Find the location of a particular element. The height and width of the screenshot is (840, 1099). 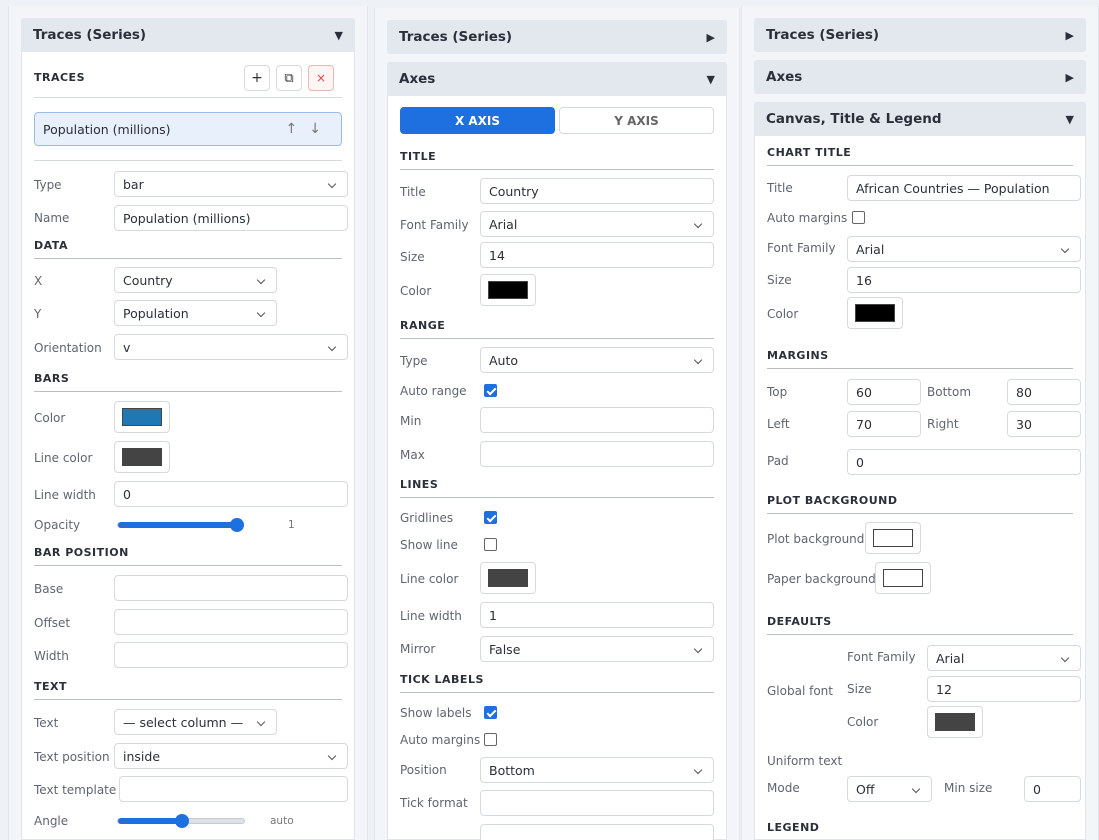

margin-right-input: 30 is located at coordinates (1044, 424).